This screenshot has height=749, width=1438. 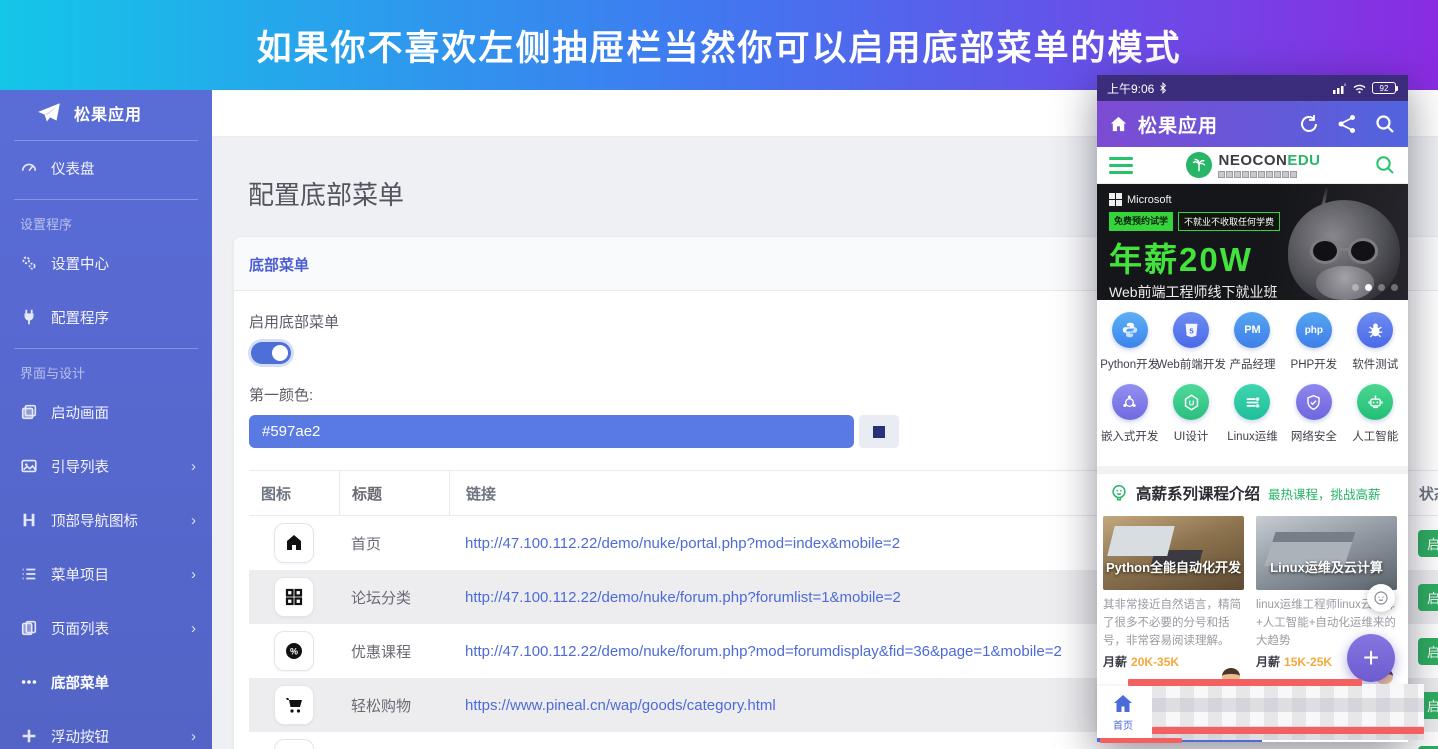 What do you see at coordinates (1141, 221) in the screenshot?
I see `hero-tag-free-trial: 免费预约试学` at bounding box center [1141, 221].